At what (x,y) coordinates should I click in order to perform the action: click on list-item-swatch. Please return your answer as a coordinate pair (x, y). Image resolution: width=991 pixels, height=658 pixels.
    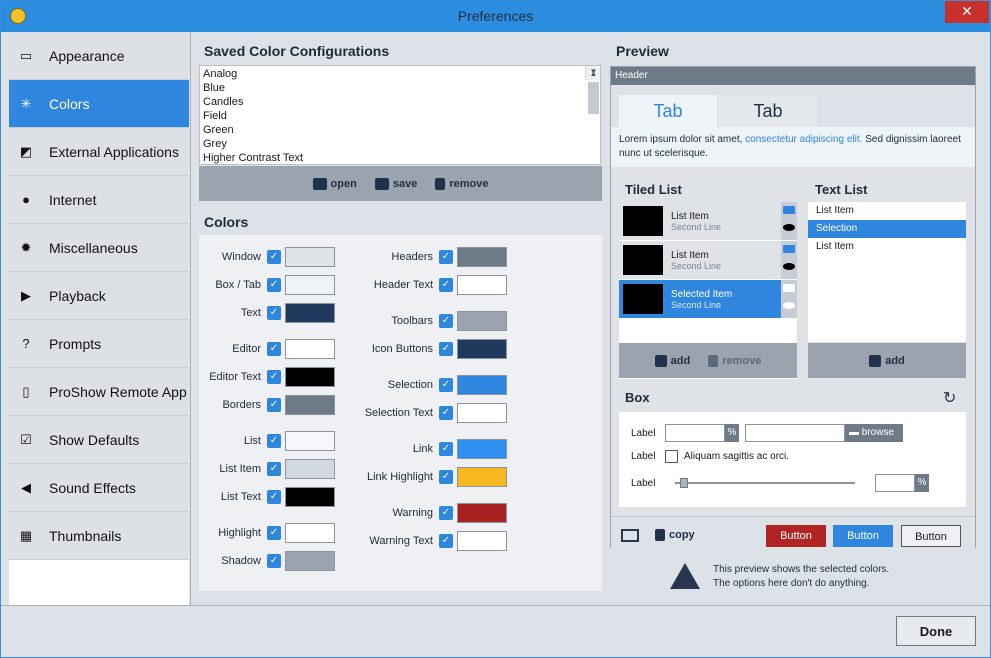
    Looking at the image, I should click on (310, 469).